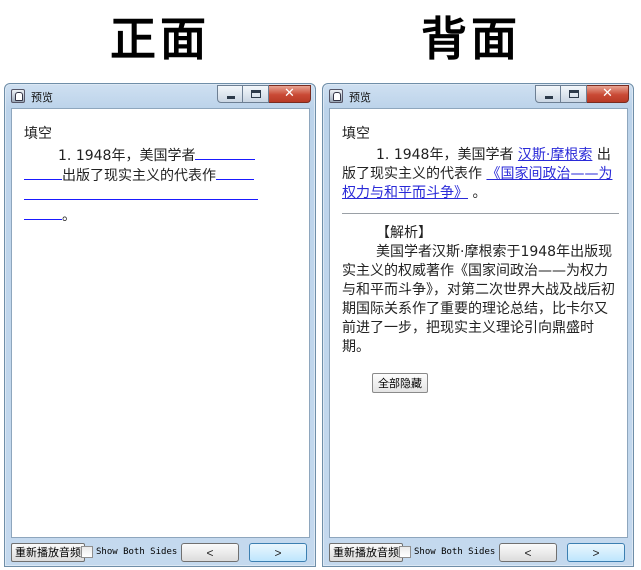 This screenshot has height=570, width=641. Describe the element at coordinates (43, 213) in the screenshot. I see `blank-2-end` at that location.